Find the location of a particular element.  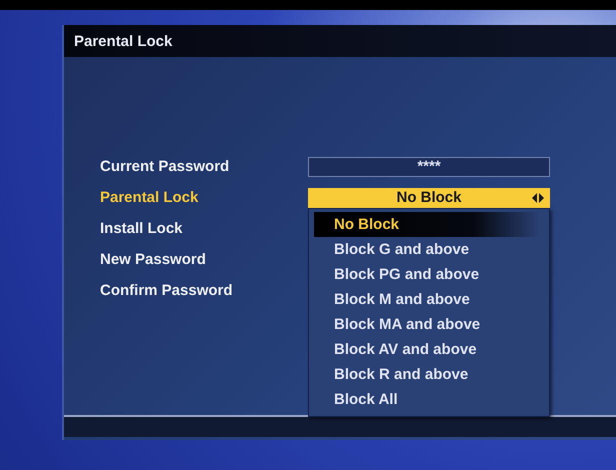

dropdown-option: Block R and above is located at coordinates (429, 374).